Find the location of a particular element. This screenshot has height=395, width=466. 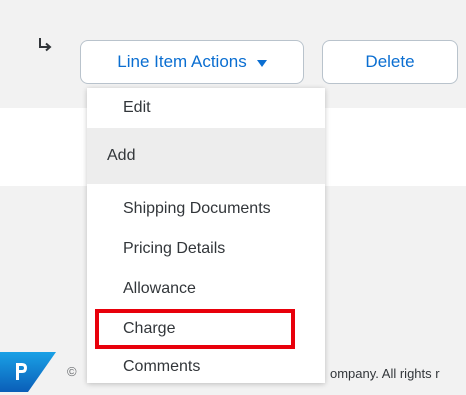

menu-item-label: Comments is located at coordinates (162, 366).